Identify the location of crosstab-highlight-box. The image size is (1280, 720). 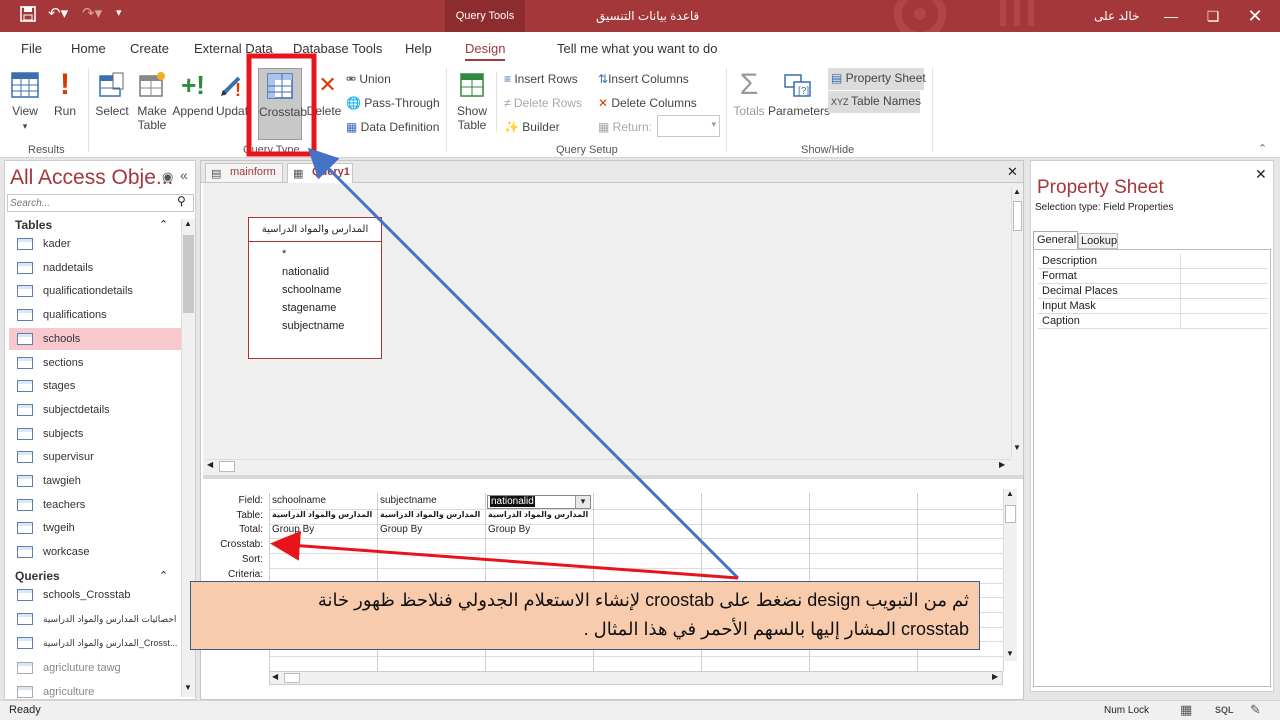
(281, 105).